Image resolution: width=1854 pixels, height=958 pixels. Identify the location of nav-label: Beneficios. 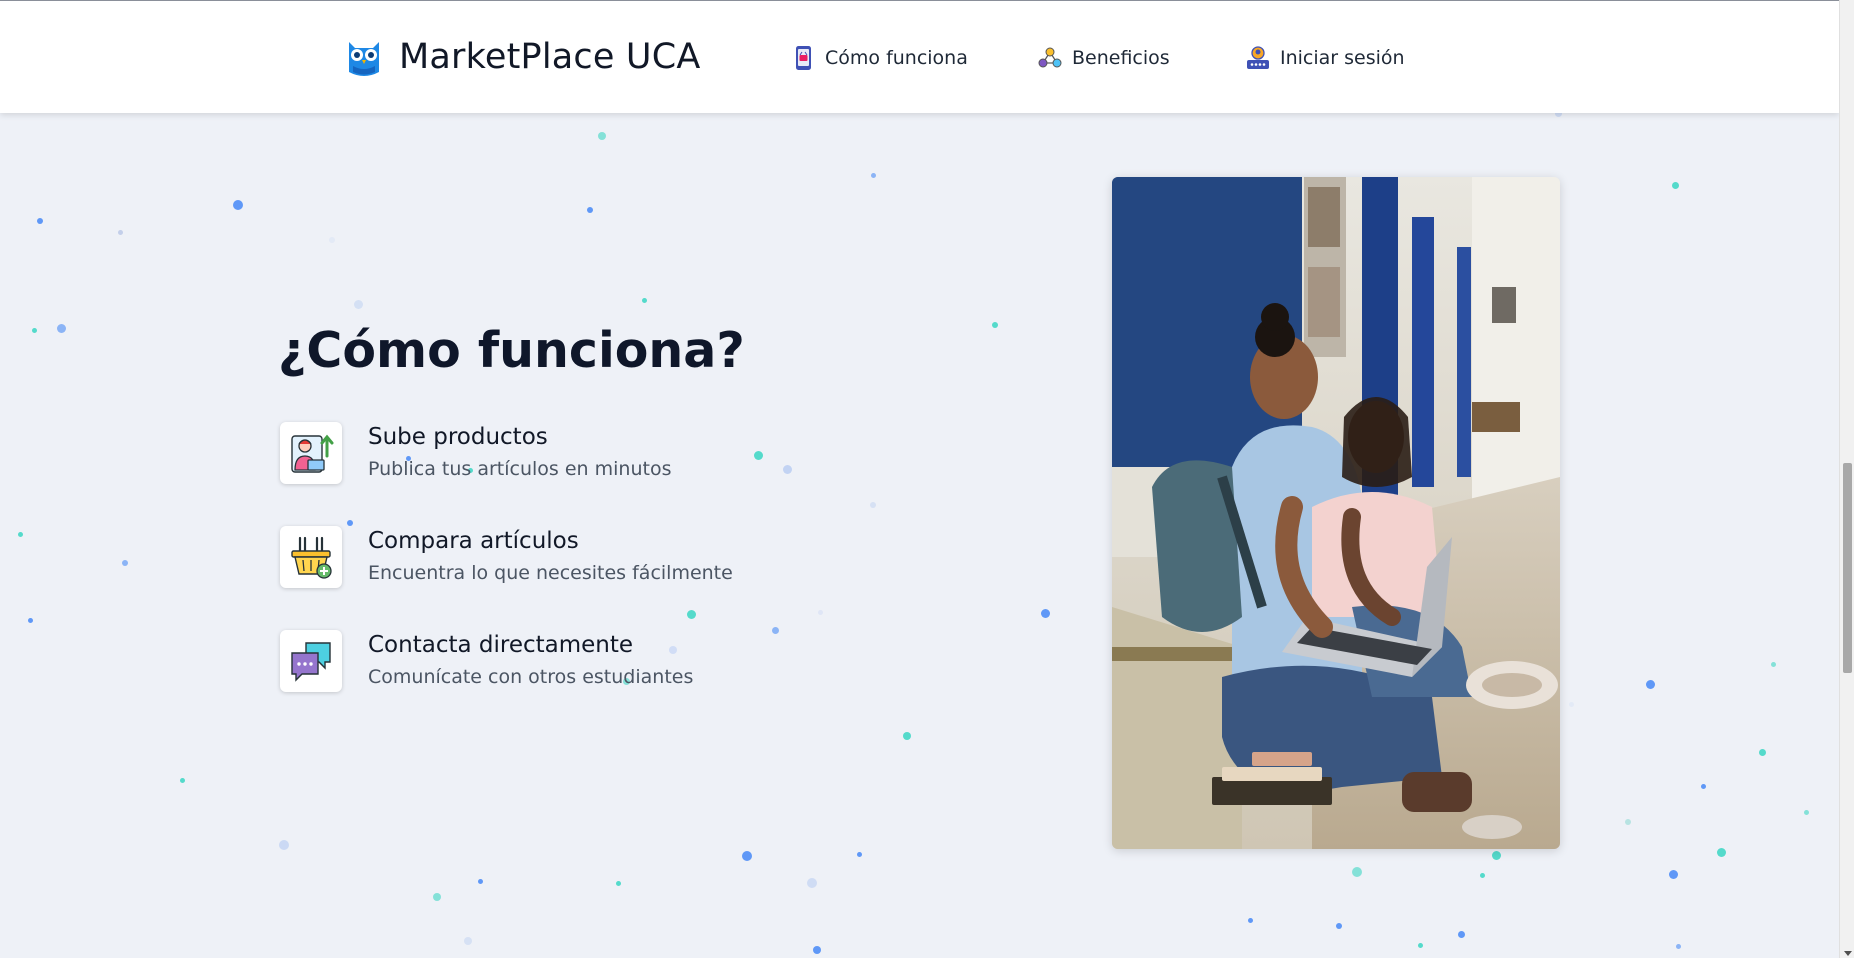
(1121, 58).